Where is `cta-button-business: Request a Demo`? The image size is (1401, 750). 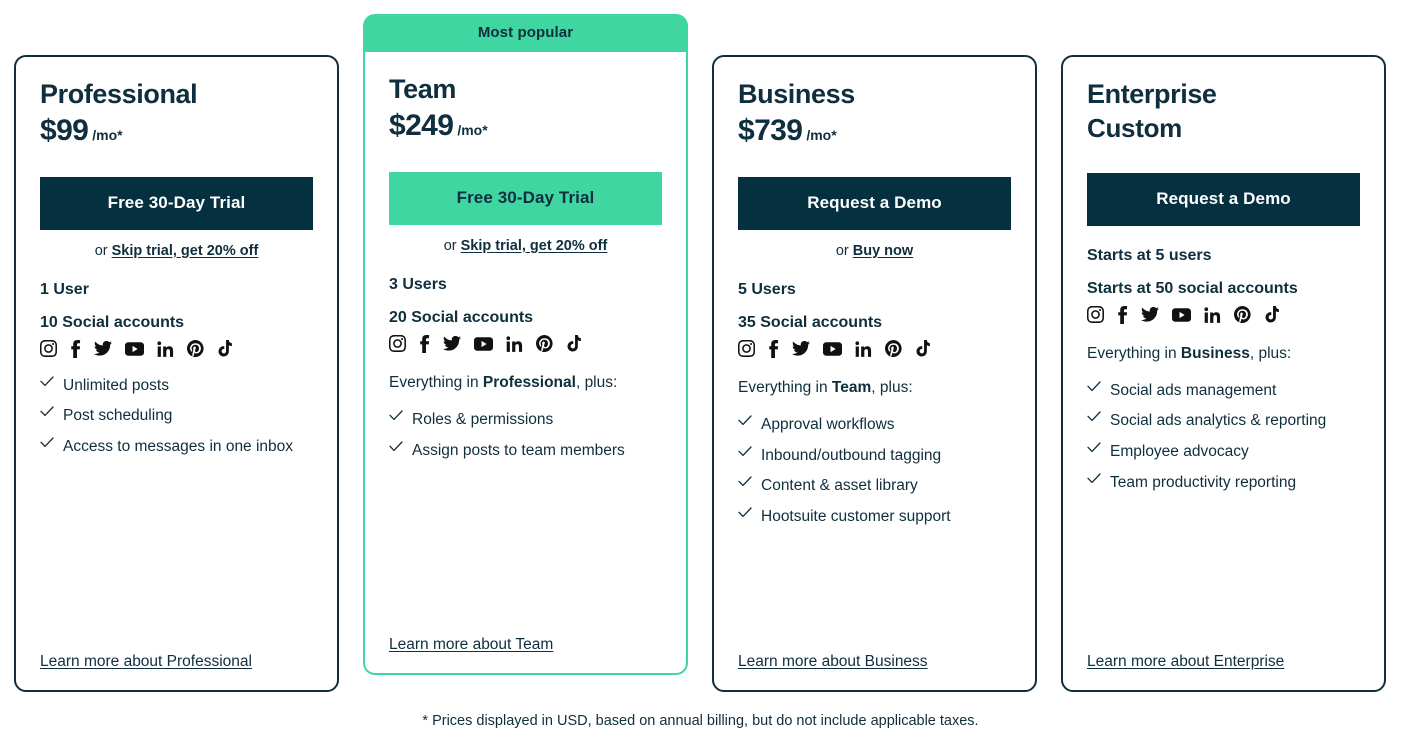 cta-button-business: Request a Demo is located at coordinates (874, 203).